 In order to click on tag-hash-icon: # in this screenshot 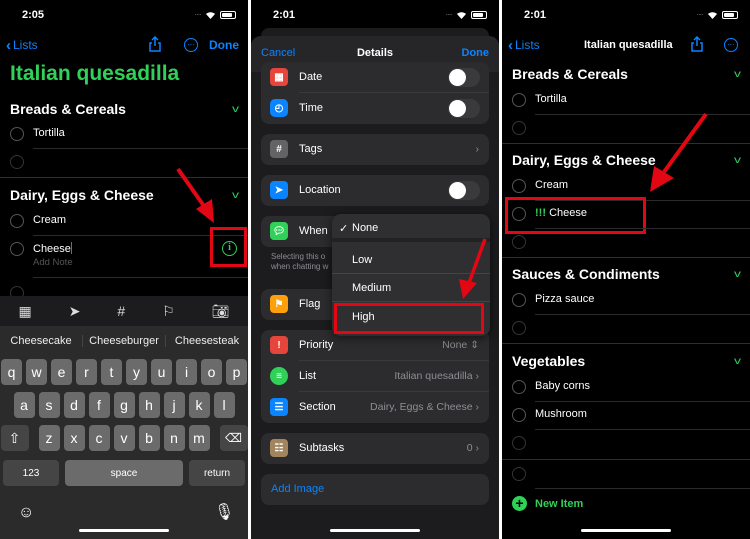, I will do `click(121, 311)`.